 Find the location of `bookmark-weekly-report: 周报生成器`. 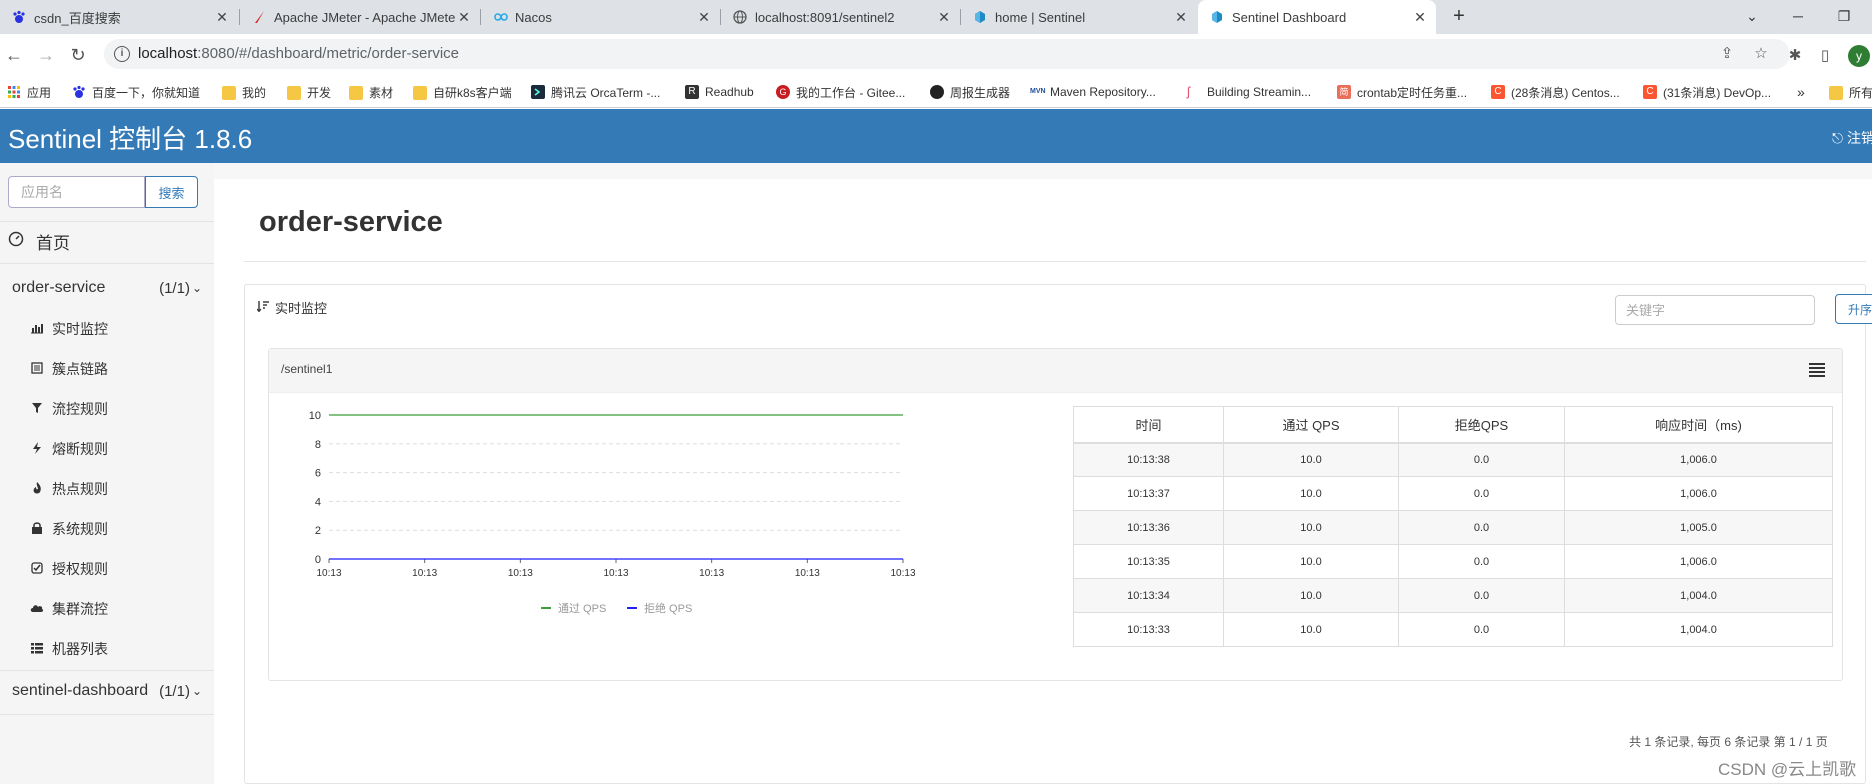

bookmark-weekly-report: 周报生成器 is located at coordinates (970, 92).